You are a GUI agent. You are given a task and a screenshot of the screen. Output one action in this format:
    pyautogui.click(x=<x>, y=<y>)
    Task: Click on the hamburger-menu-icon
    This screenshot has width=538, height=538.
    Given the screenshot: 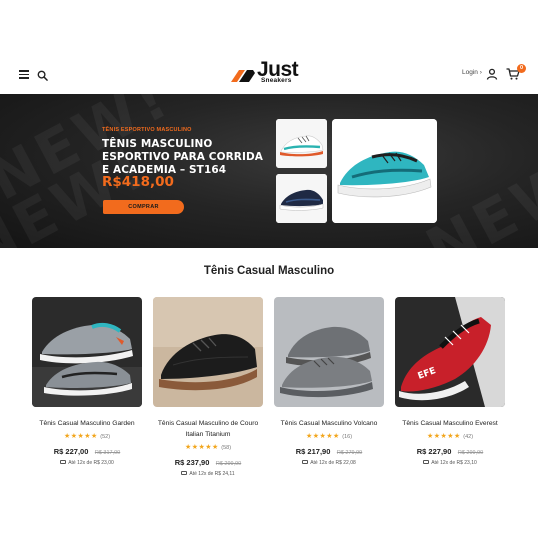 What is the action you would take?
    pyautogui.click(x=24, y=74)
    